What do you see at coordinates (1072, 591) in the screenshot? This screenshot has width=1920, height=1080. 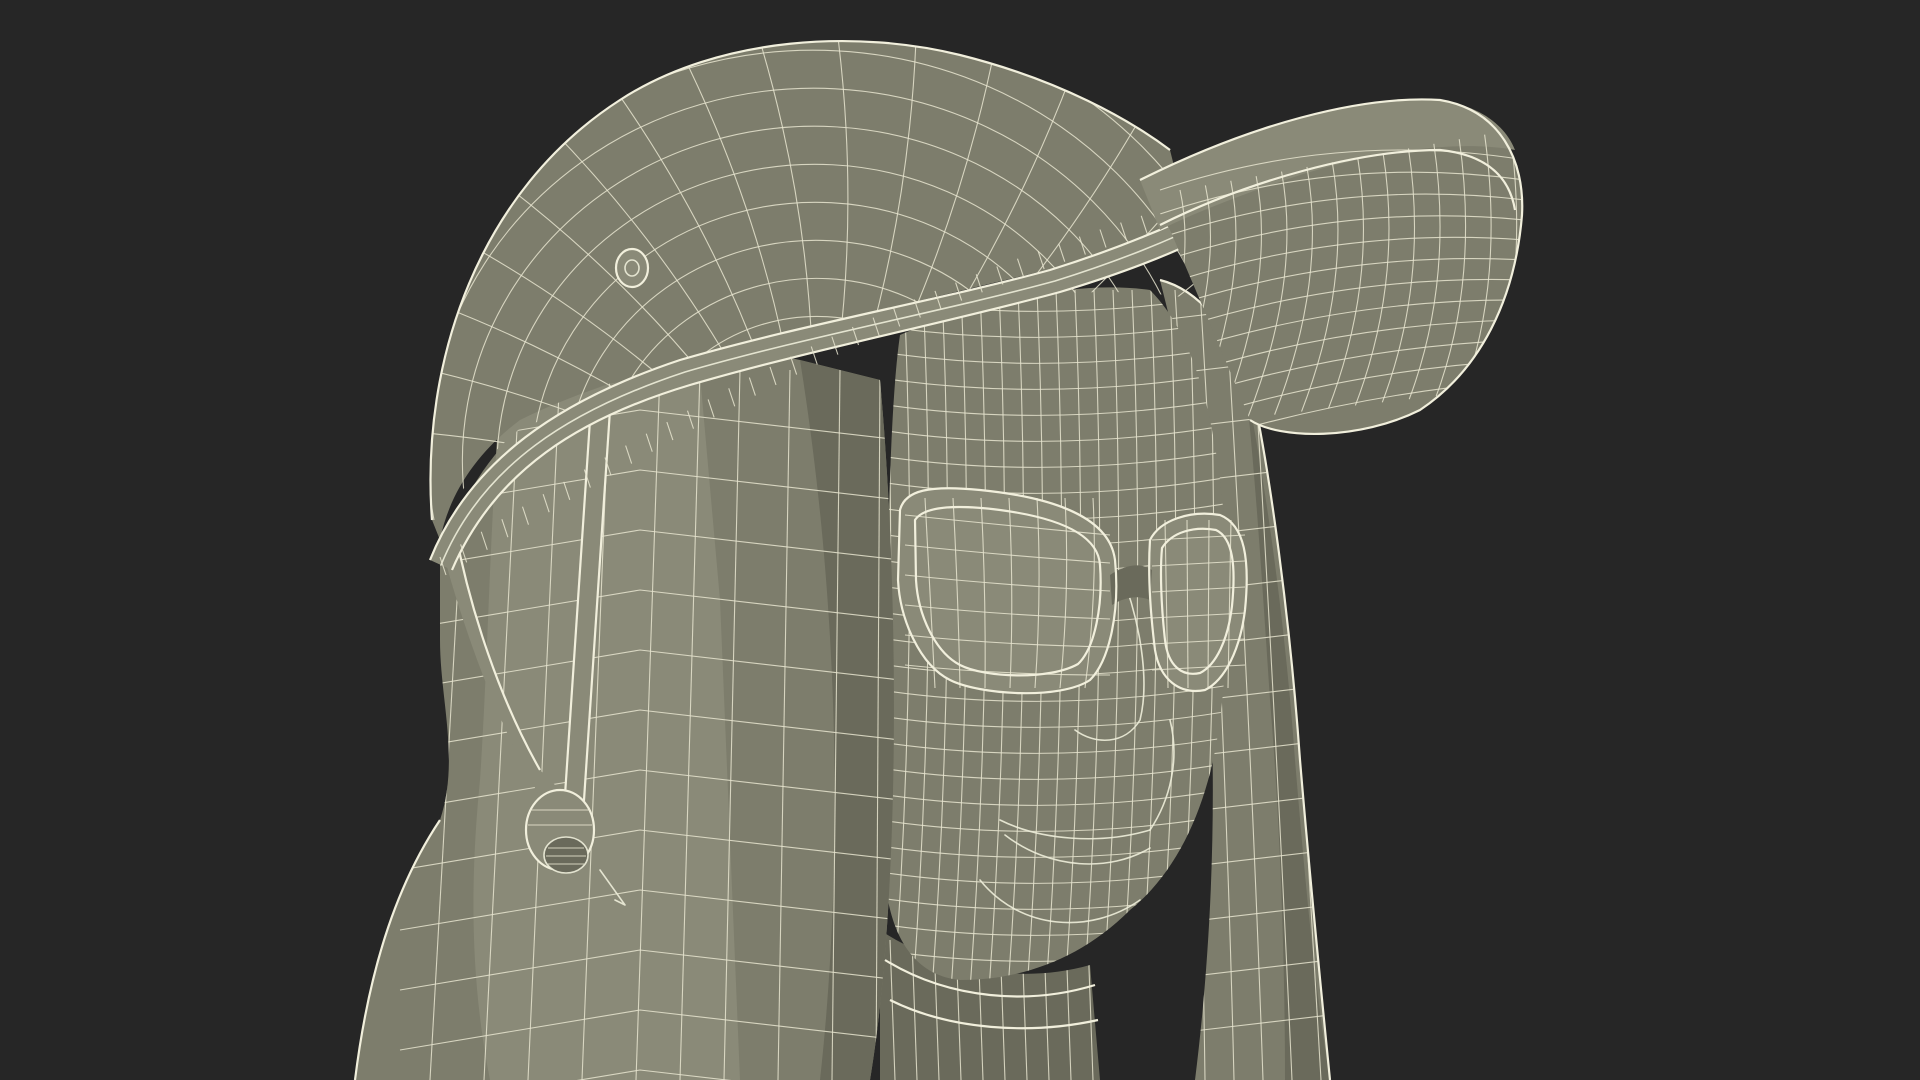 I see `goggles-mesh` at bounding box center [1072, 591].